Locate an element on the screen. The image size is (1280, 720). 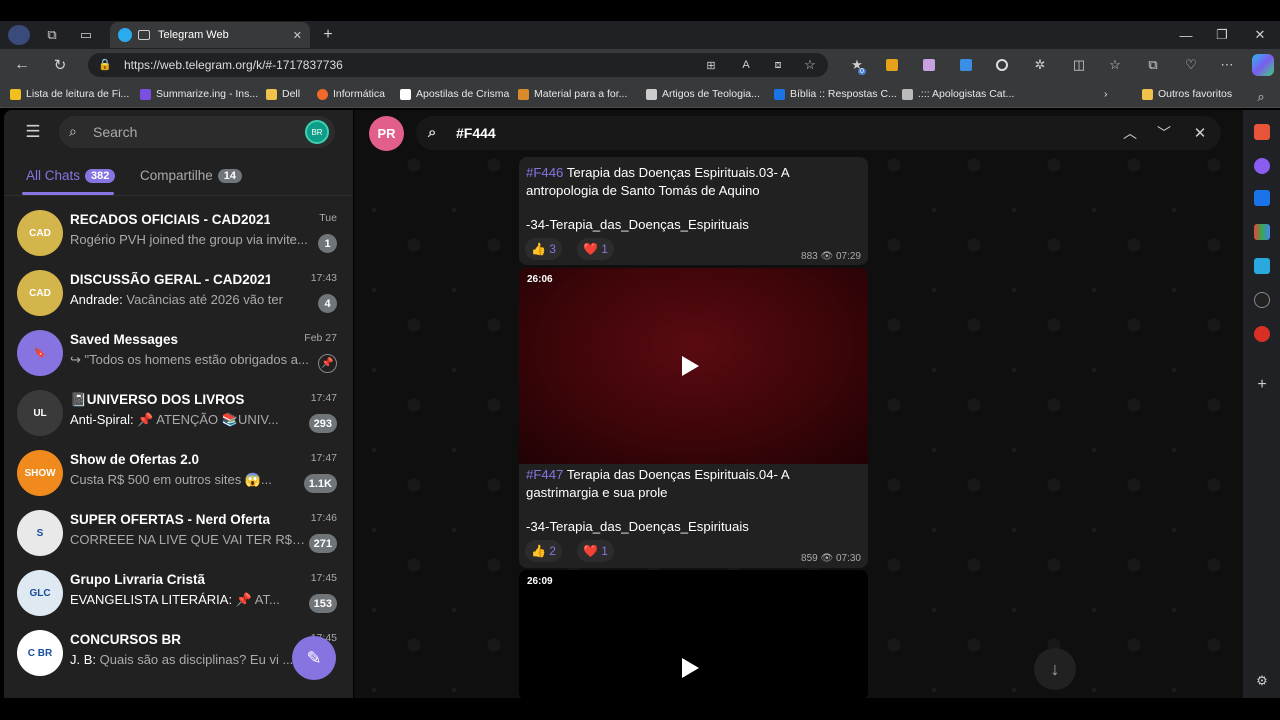
account-avatar: BR is located at coordinates (317, 132).